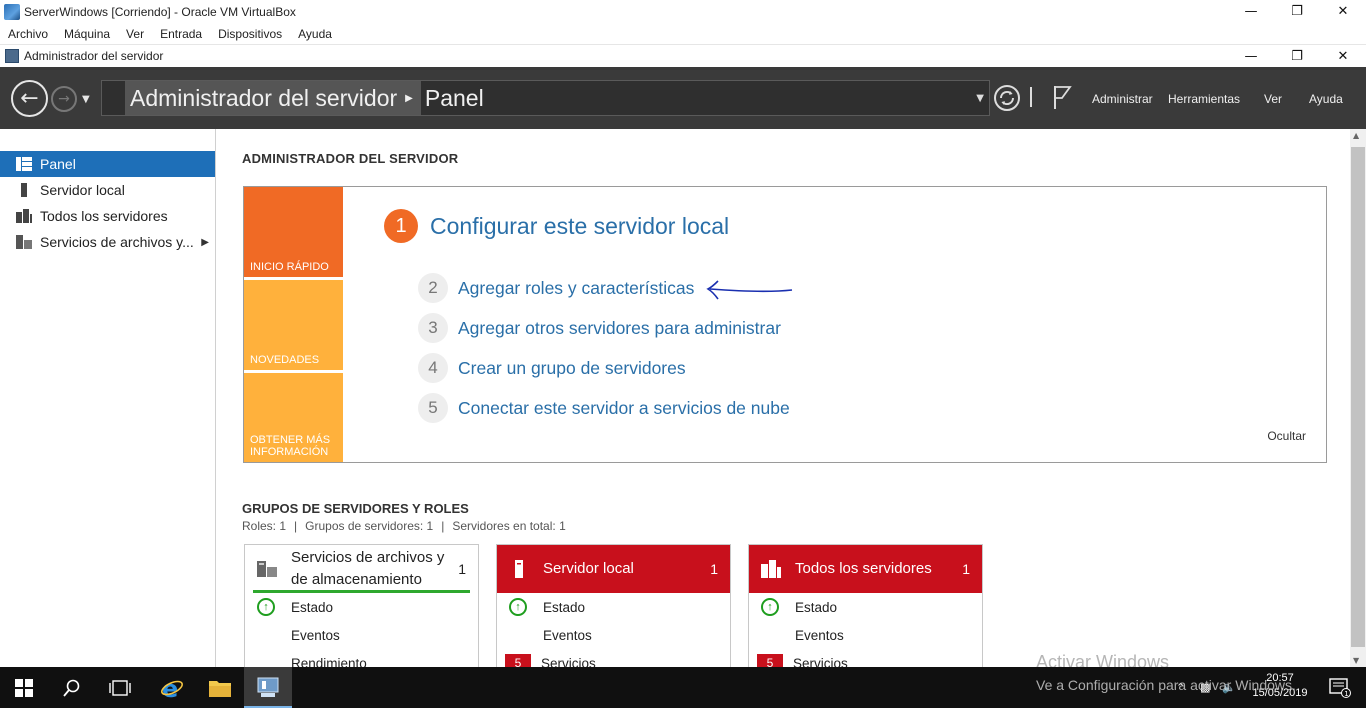 The width and height of the screenshot is (1366, 708). What do you see at coordinates (172, 687) in the screenshot?
I see `internet-explorer-button: e` at bounding box center [172, 687].